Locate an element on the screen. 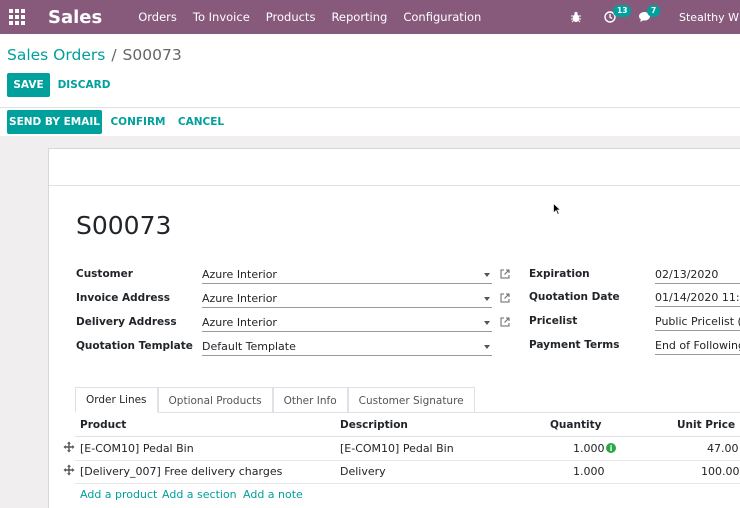  menu-reporting: Reporting is located at coordinates (359, 17).